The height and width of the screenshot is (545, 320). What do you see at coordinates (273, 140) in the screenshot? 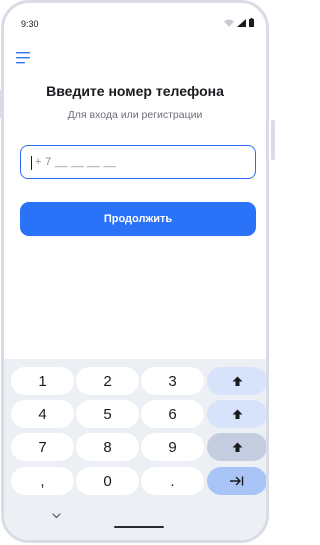
I see `power-button` at bounding box center [273, 140].